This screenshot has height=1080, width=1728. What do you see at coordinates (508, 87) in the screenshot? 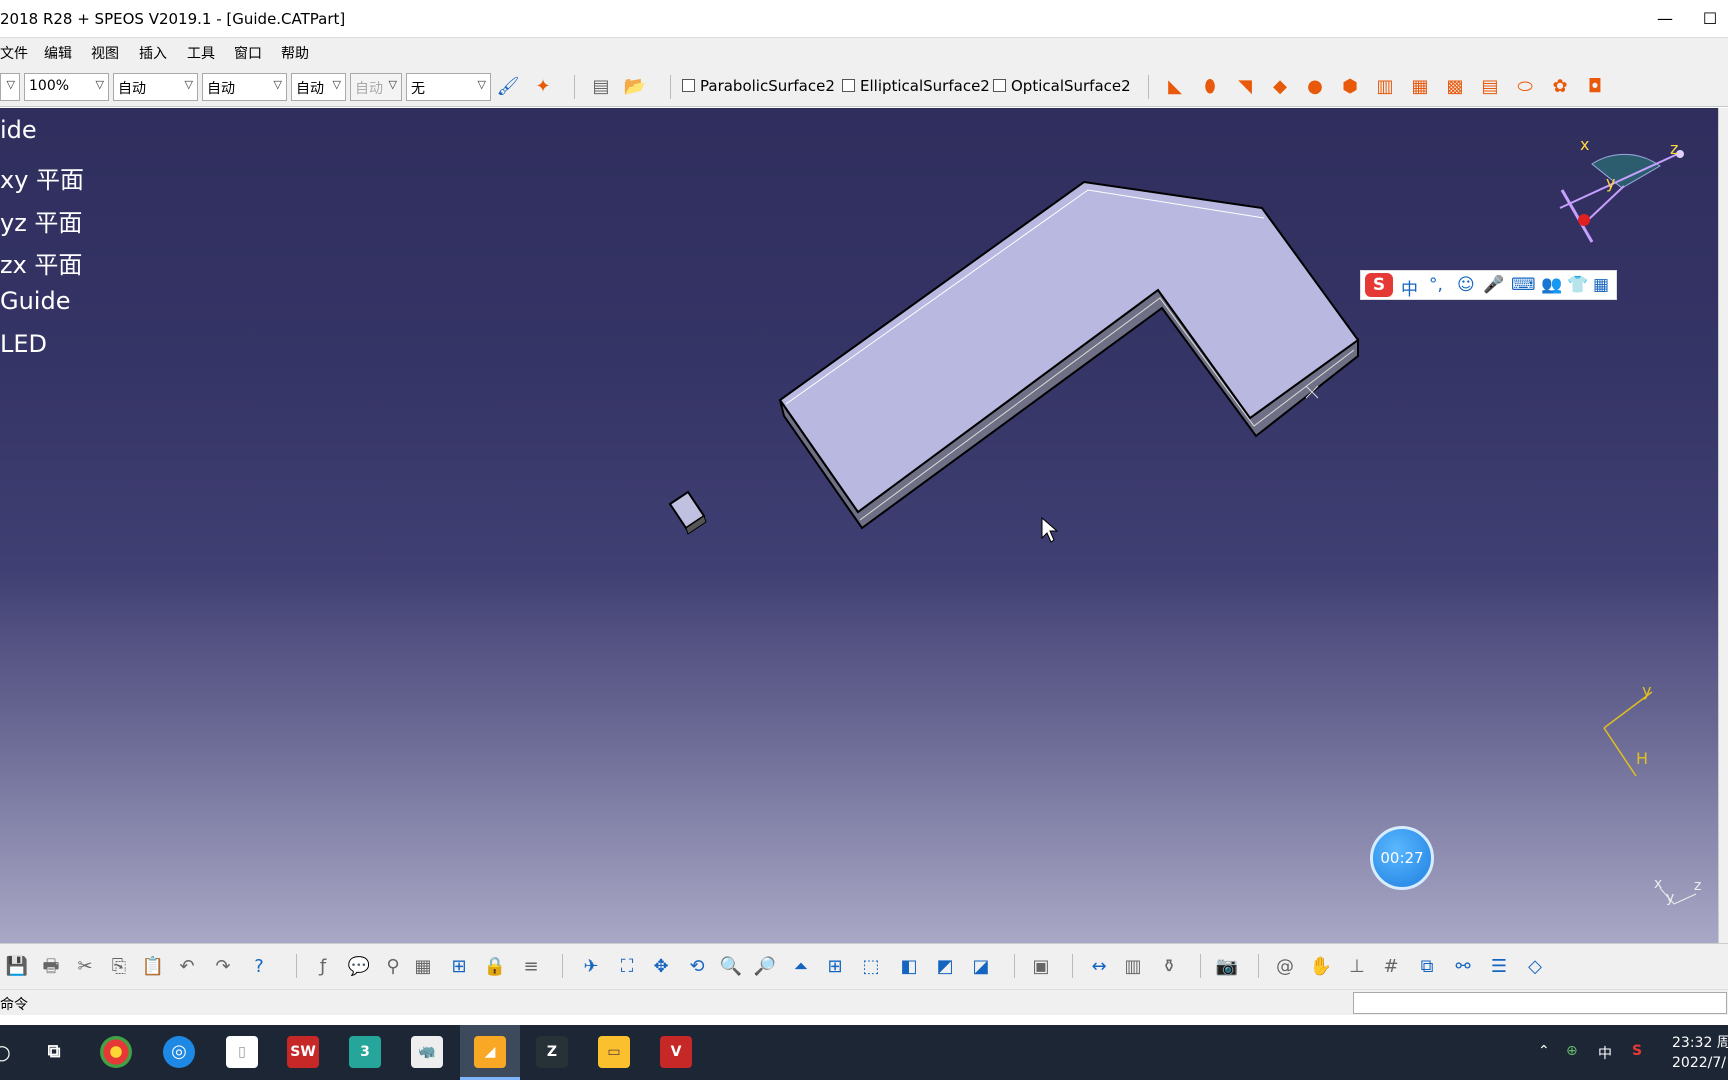
I see `paint-brush-icon: 🖌` at bounding box center [508, 87].